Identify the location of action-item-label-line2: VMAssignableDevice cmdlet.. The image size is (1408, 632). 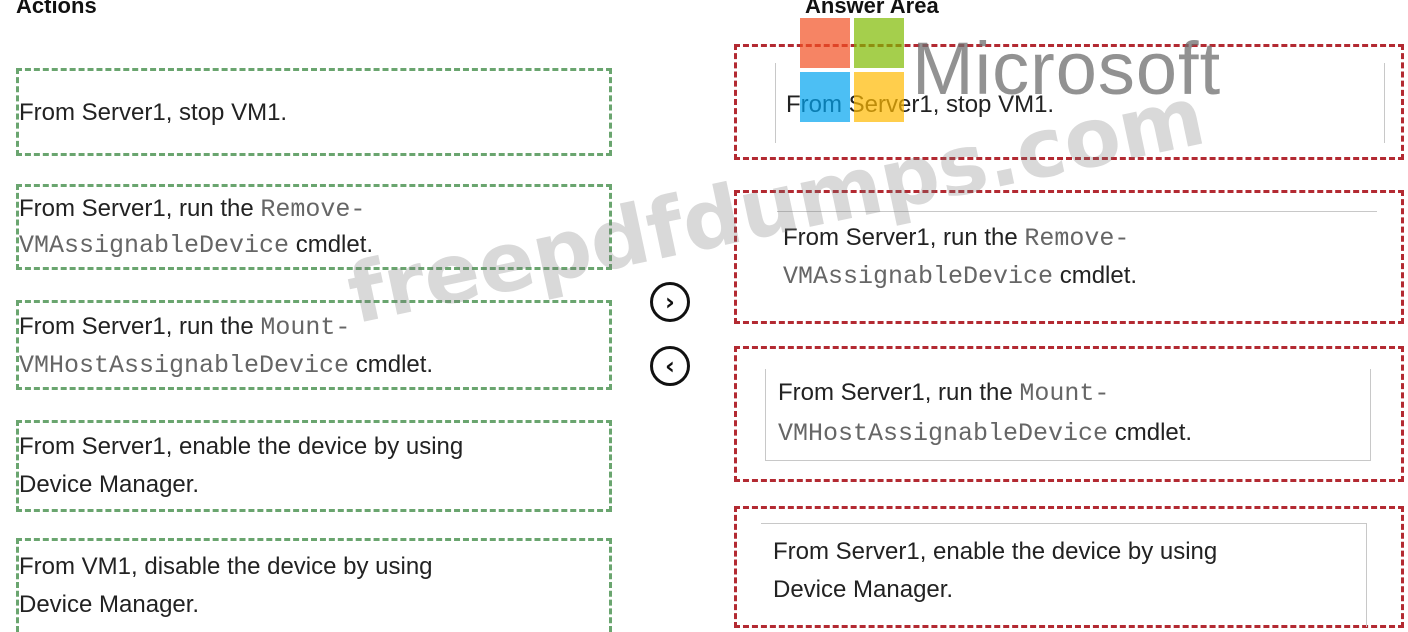
(196, 245).